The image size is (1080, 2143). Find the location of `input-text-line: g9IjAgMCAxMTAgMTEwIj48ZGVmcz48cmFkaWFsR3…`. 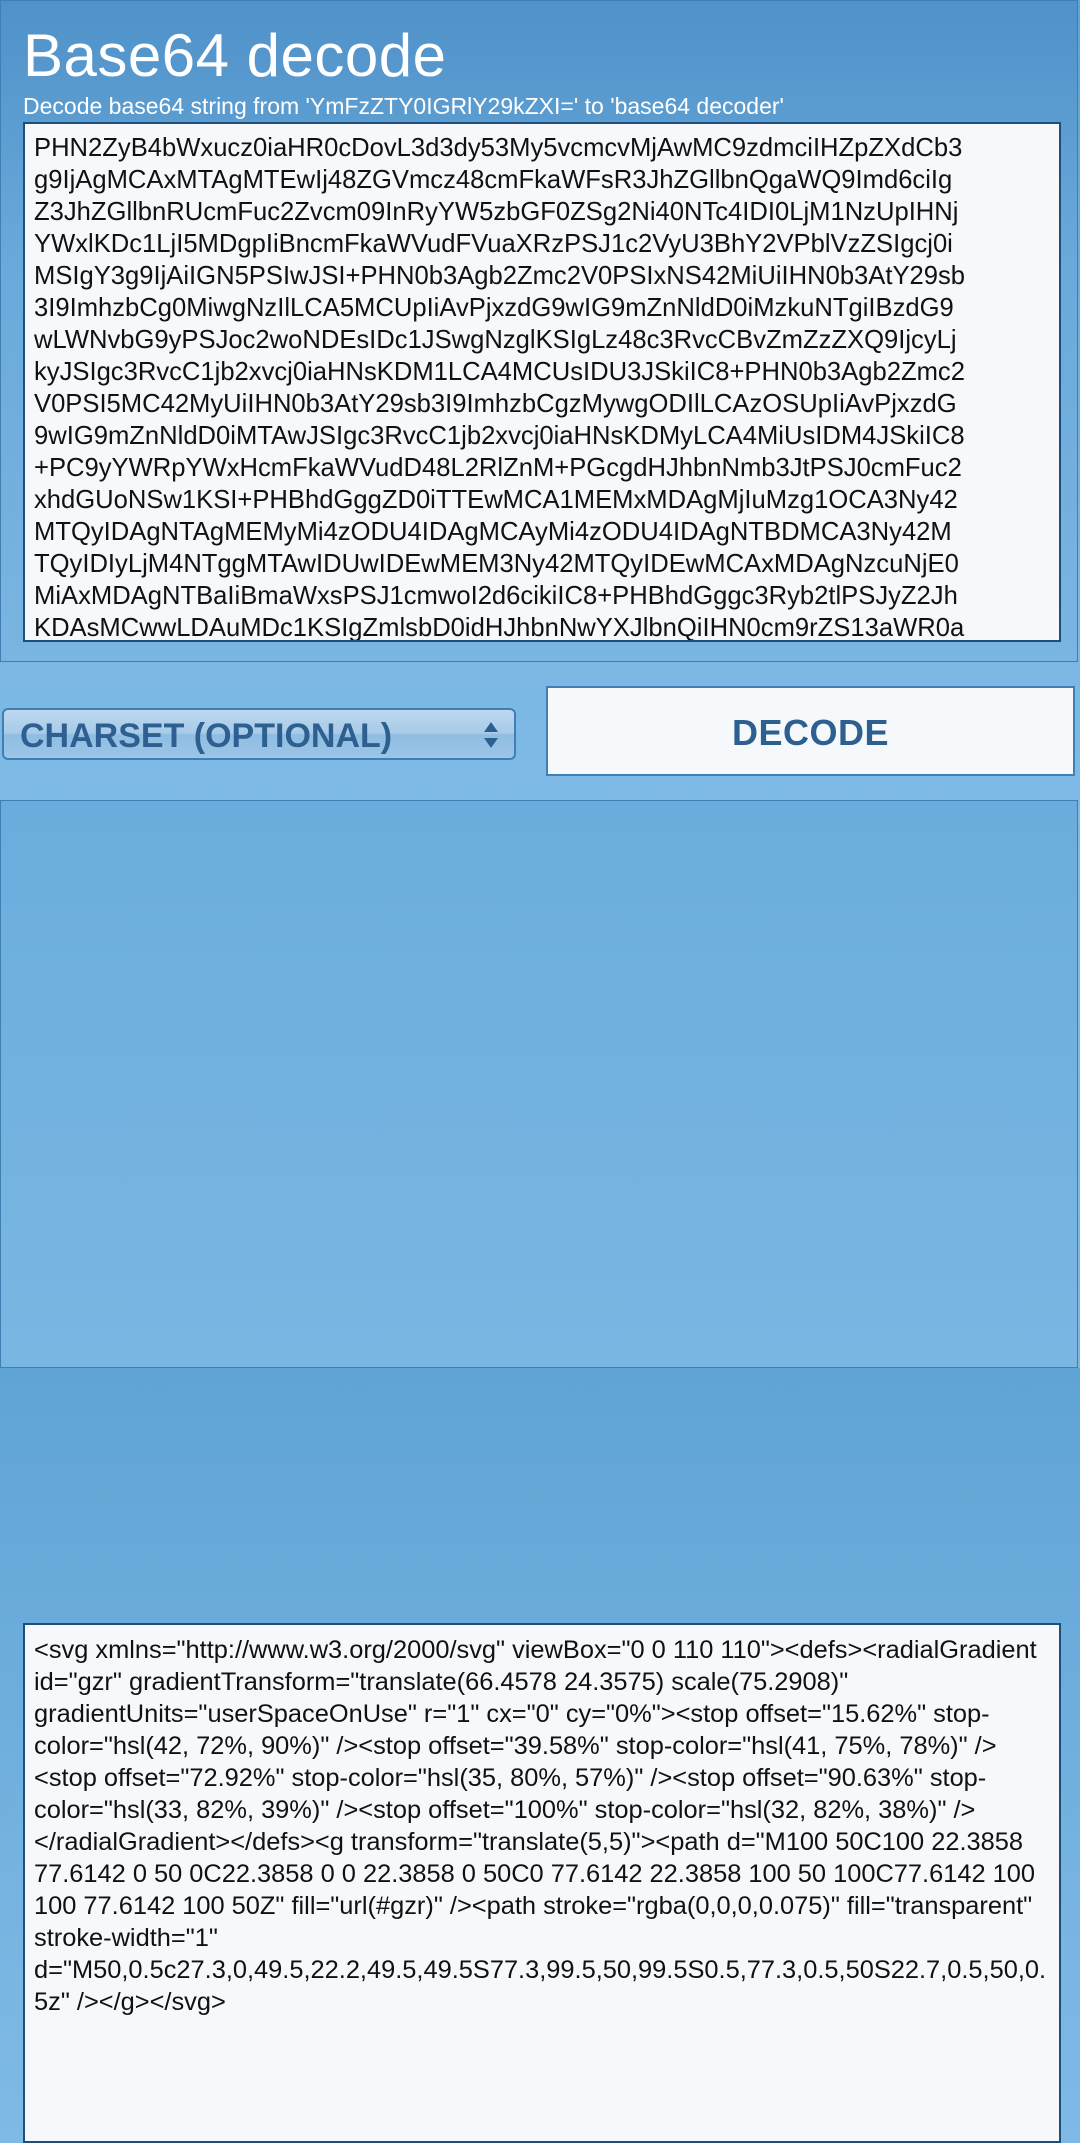

input-text-line: g9IjAgMCAxMTAgMTEwIj48ZGVmcz48cmFkaWFsR3… is located at coordinates (493, 180).